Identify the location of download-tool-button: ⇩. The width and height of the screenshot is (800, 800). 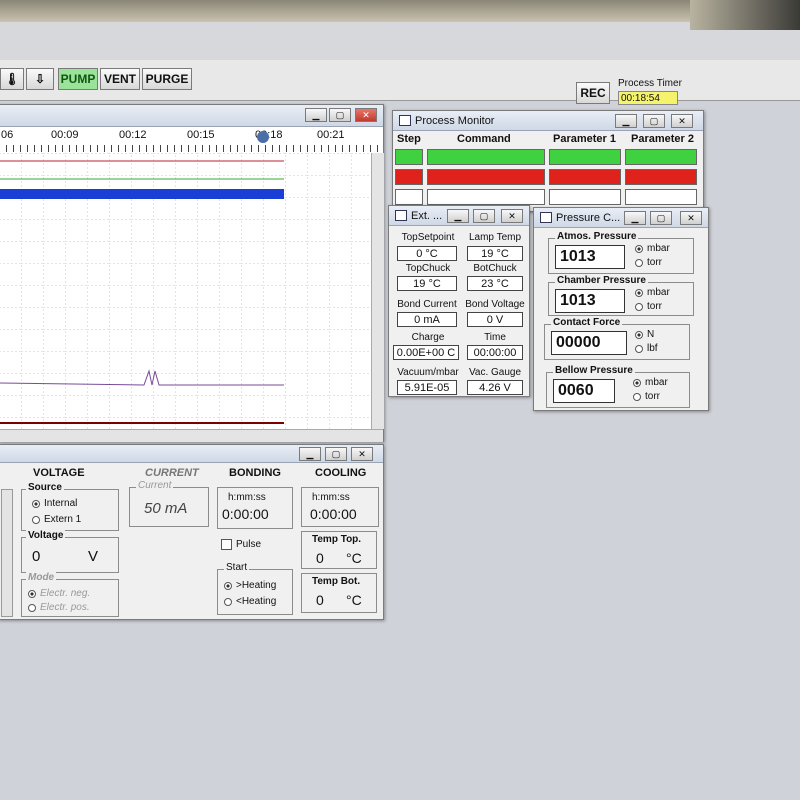
(40, 79).